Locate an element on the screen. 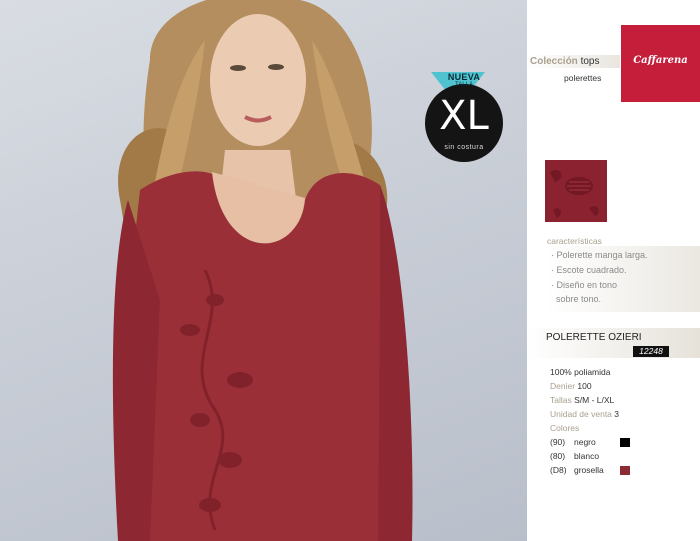  coleccion-label: Colección is located at coordinates (554, 61).